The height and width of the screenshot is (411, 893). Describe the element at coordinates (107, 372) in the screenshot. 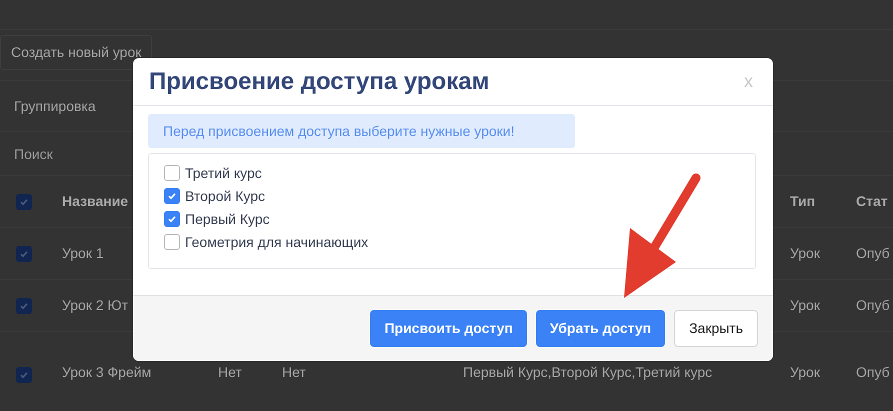

I see `table-cell-text: Урок 3 Фрейм` at that location.